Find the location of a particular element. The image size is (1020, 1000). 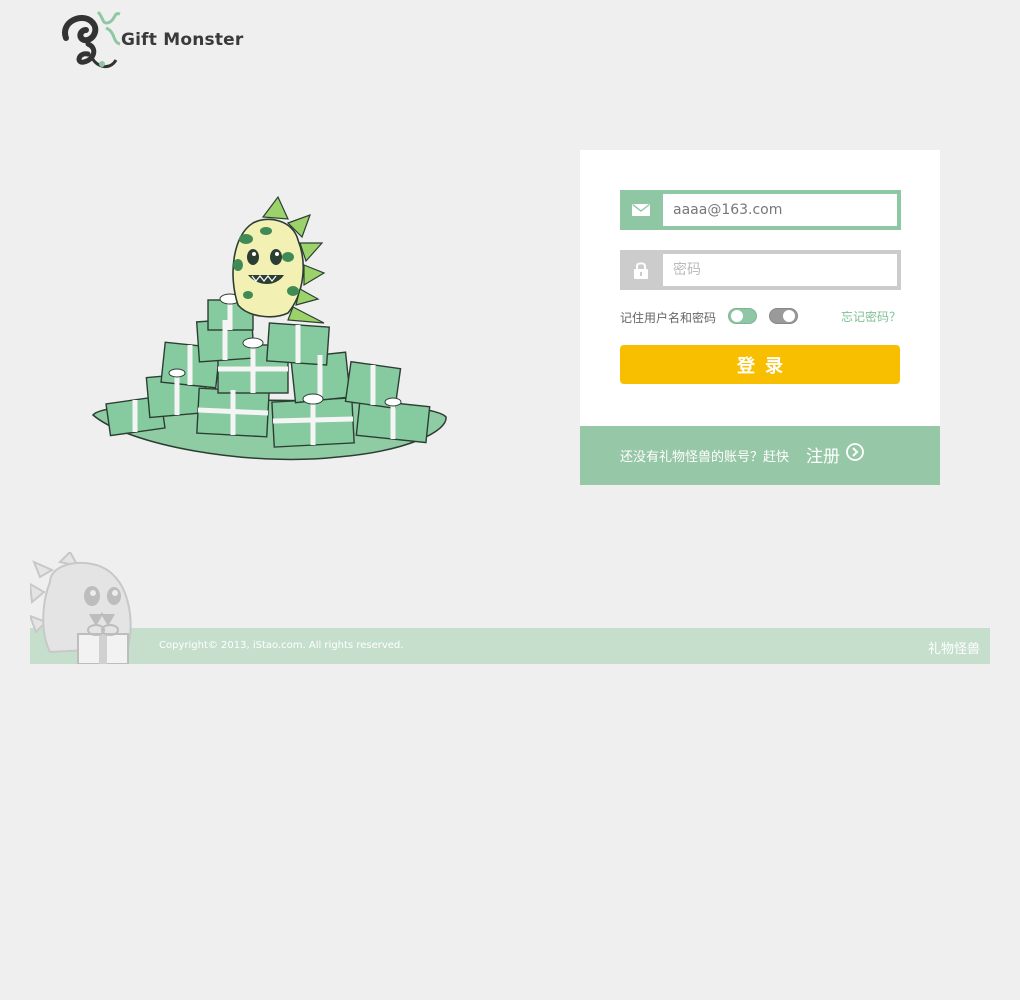

register-link: 注册 is located at coordinates (835, 454).